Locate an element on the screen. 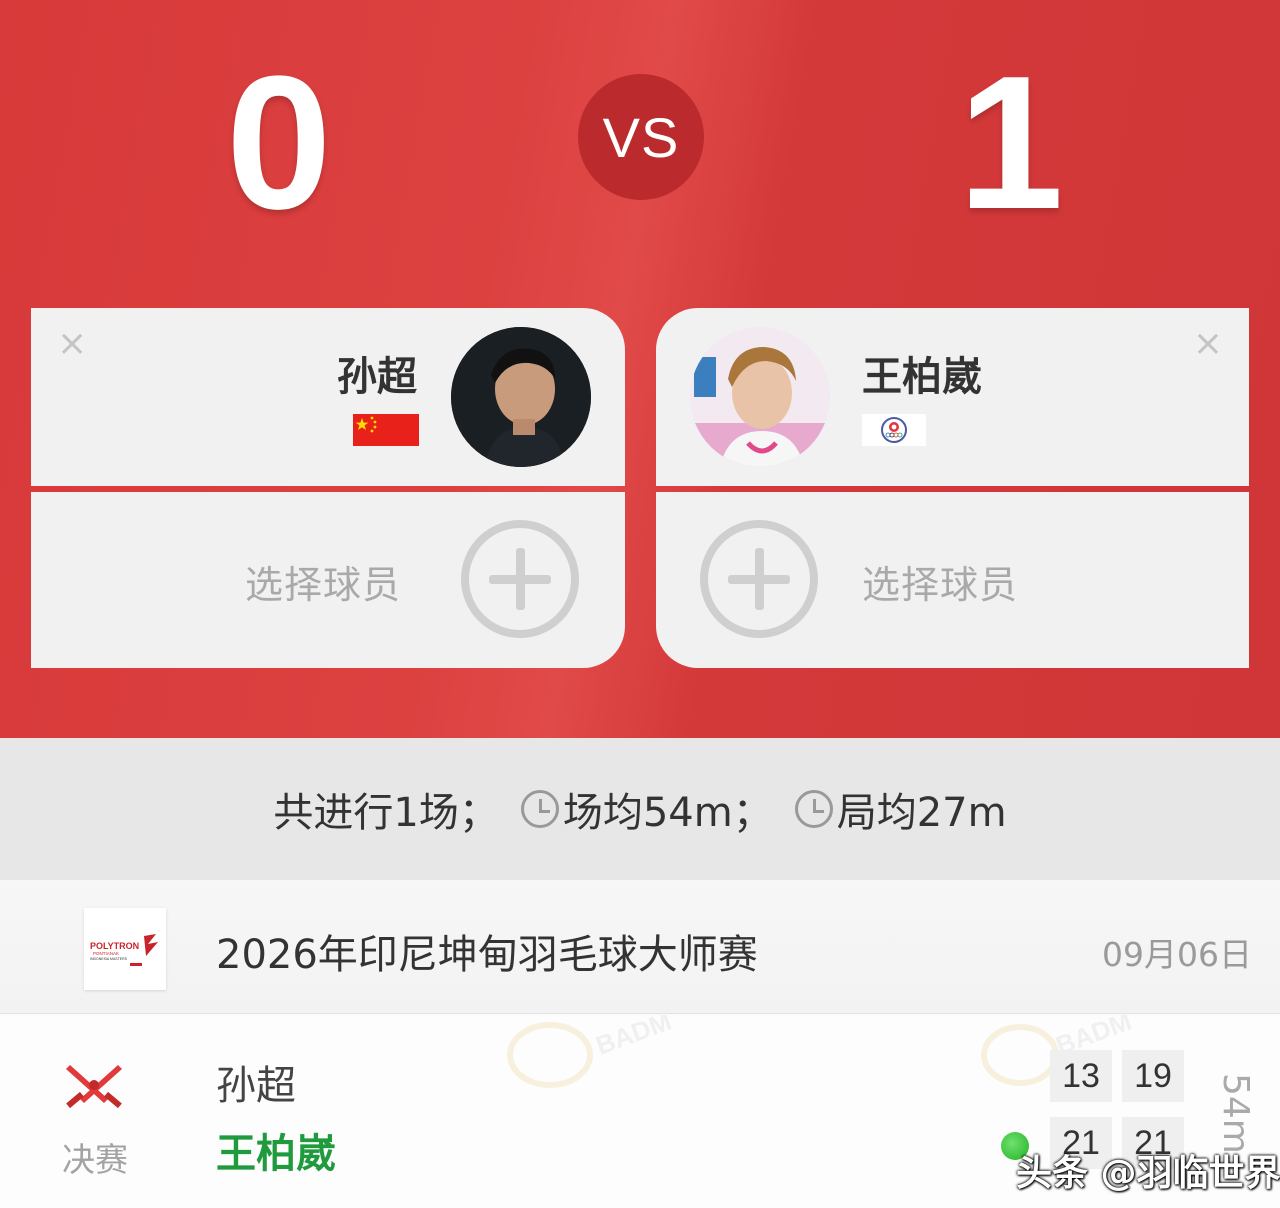 This screenshot has width=1280, height=1208. match-player2-name: 王柏崴 is located at coordinates (276, 1154).